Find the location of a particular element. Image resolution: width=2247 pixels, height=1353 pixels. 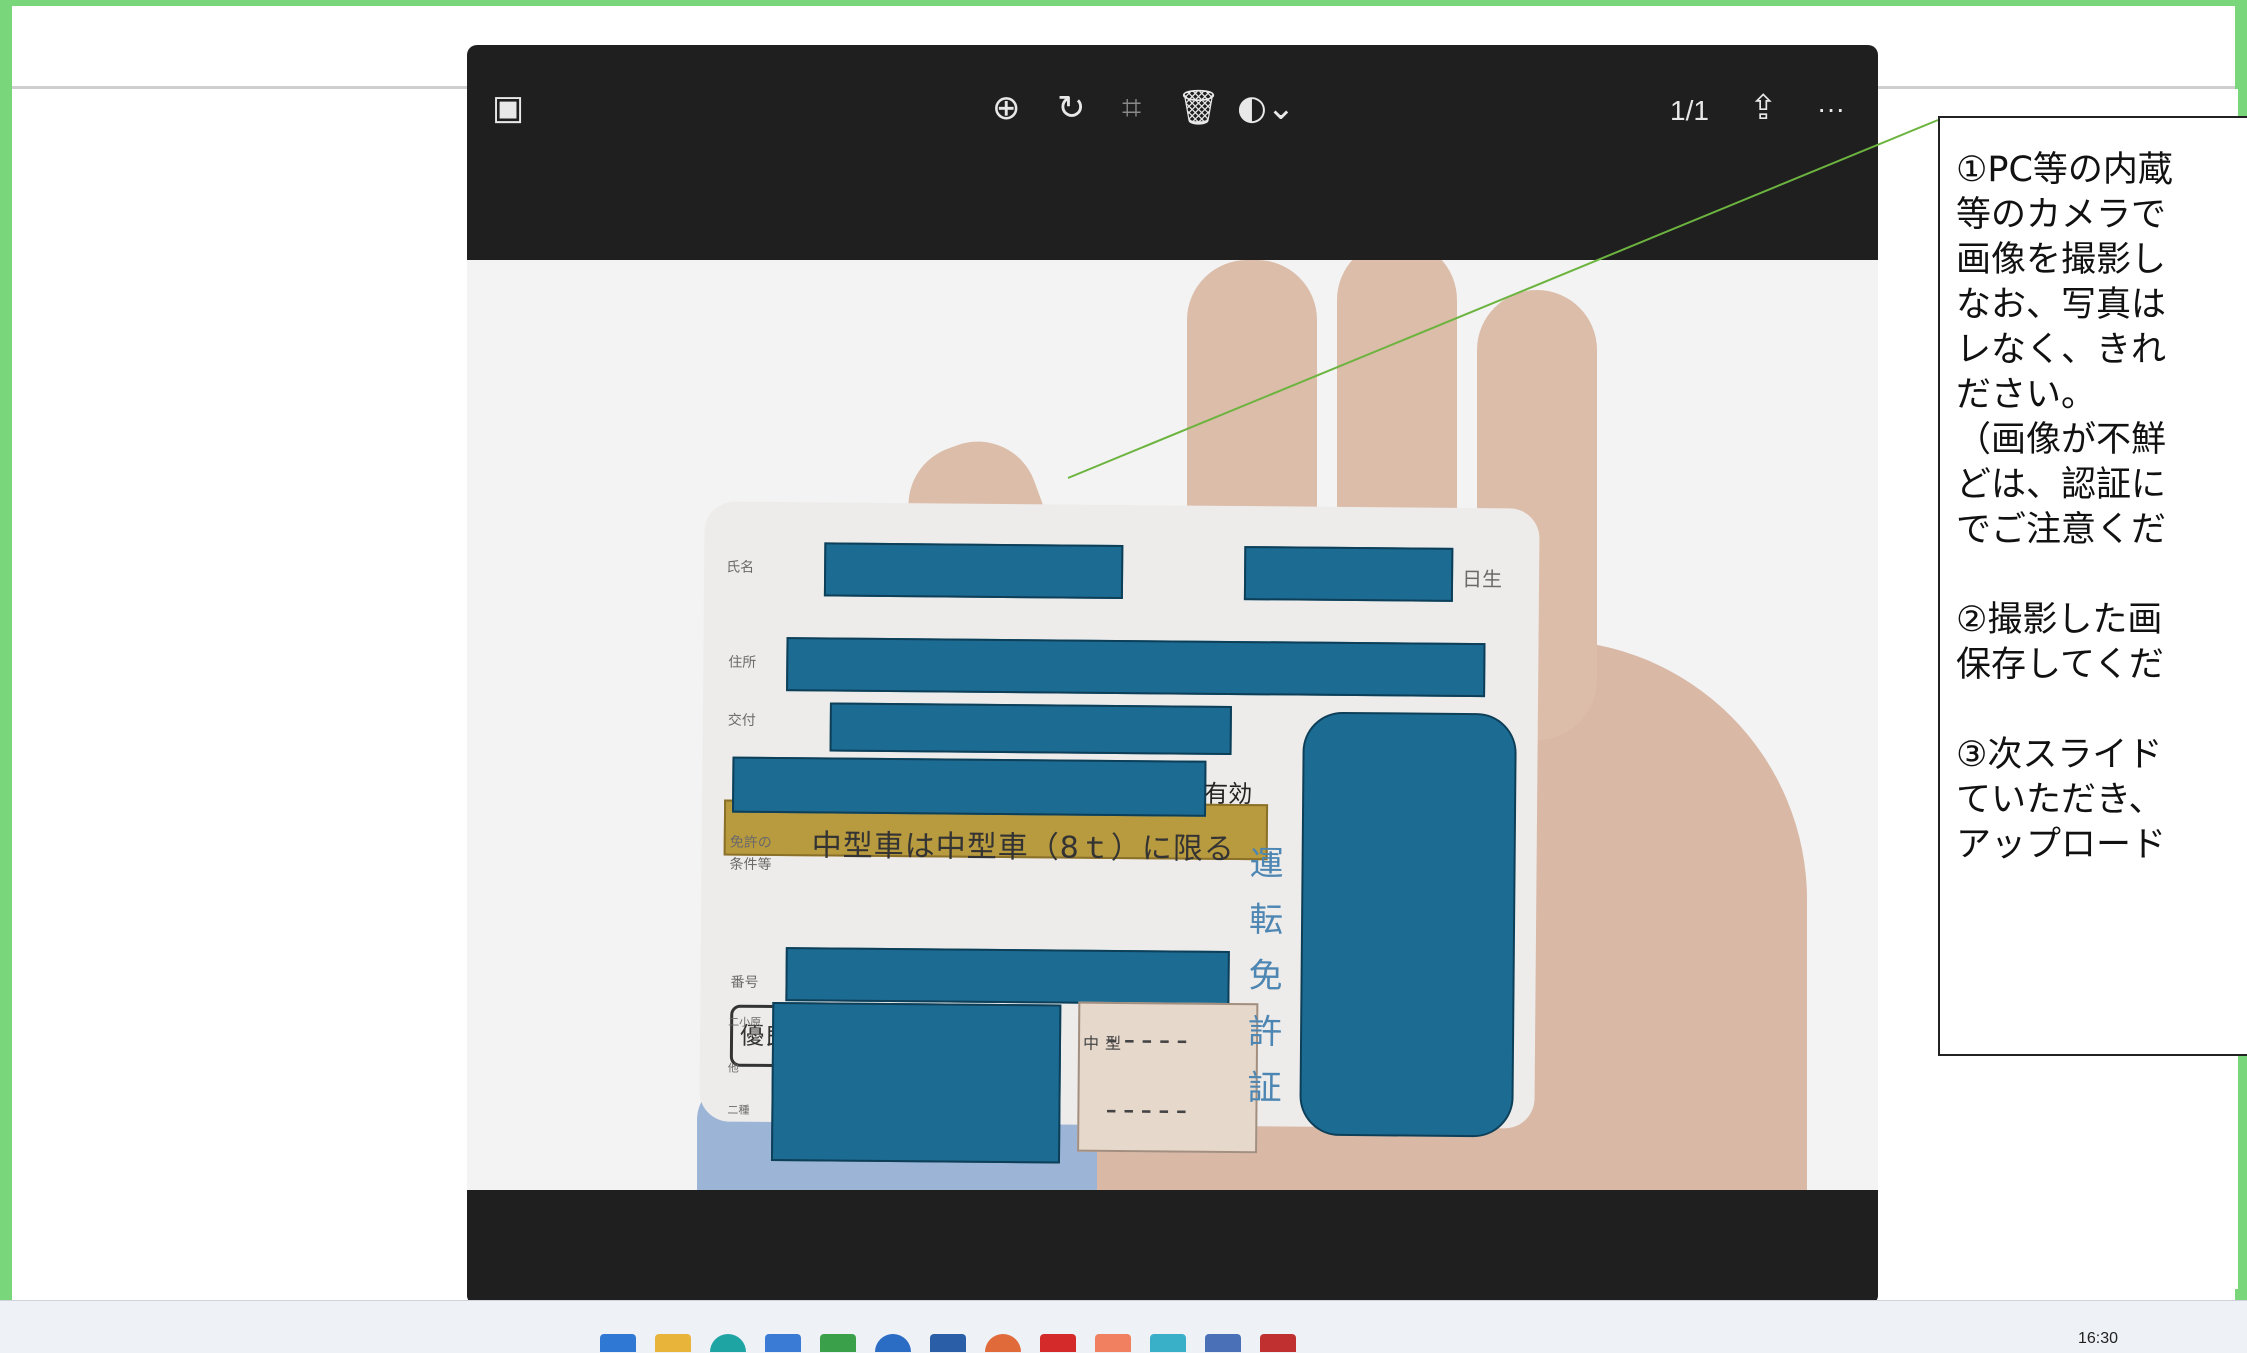

title-char: 許 is located at coordinates (1265, 1032).